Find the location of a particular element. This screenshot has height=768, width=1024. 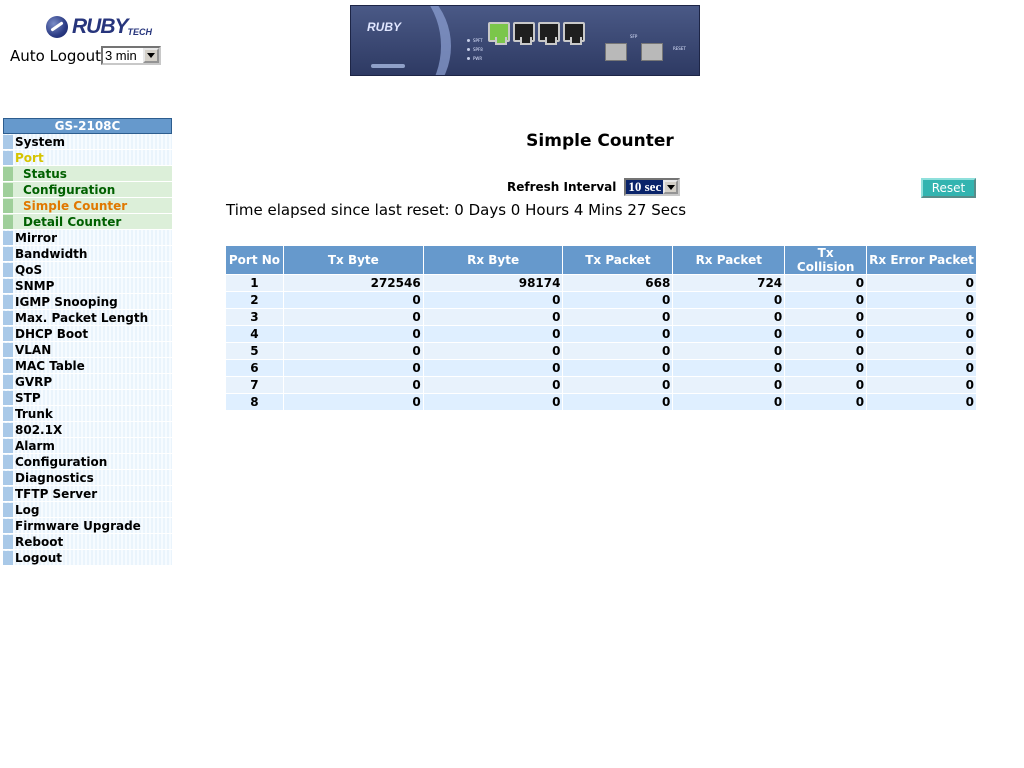

sidebar-item-logout: Logout is located at coordinates (87, 558).